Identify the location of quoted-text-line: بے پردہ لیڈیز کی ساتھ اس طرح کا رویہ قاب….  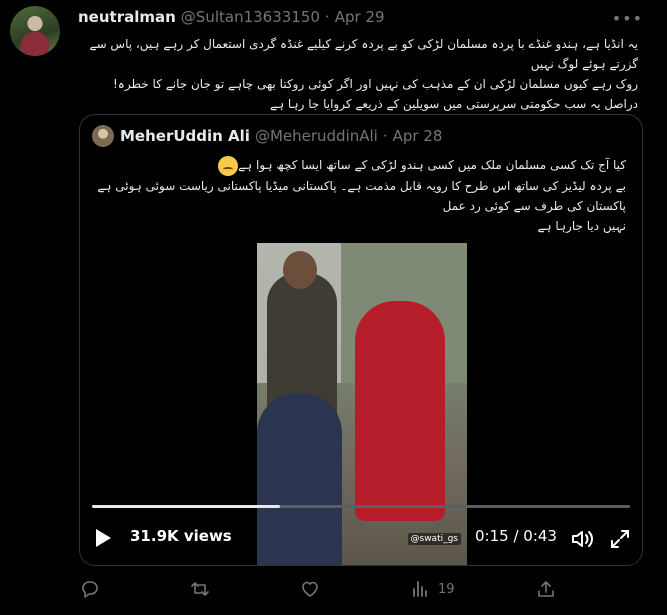
(361, 195).